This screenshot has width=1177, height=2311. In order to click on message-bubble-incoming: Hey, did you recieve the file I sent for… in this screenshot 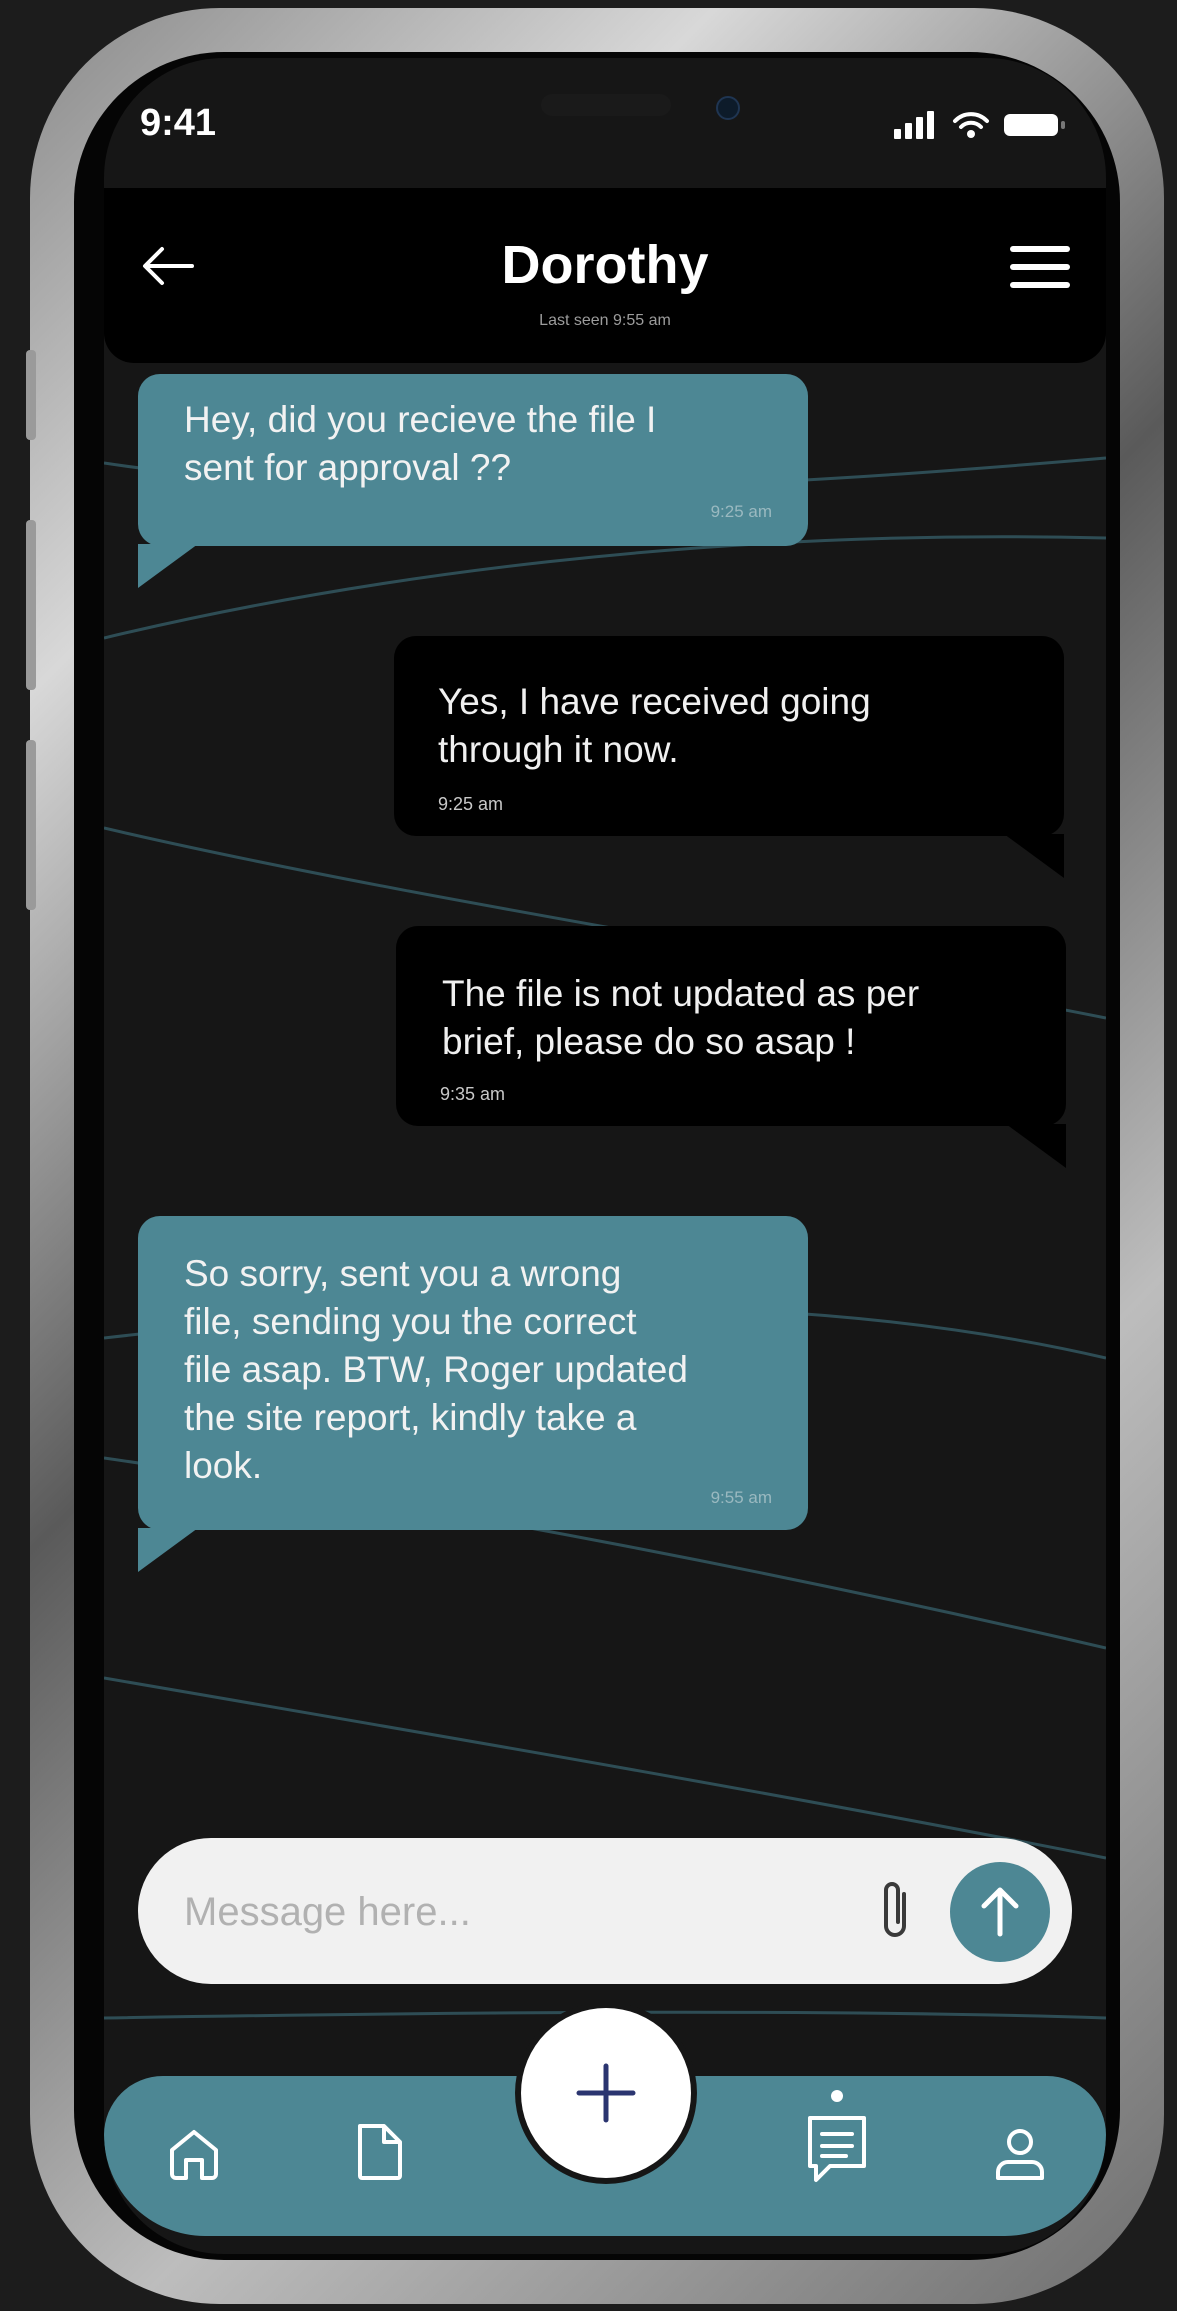, I will do `click(473, 460)`.